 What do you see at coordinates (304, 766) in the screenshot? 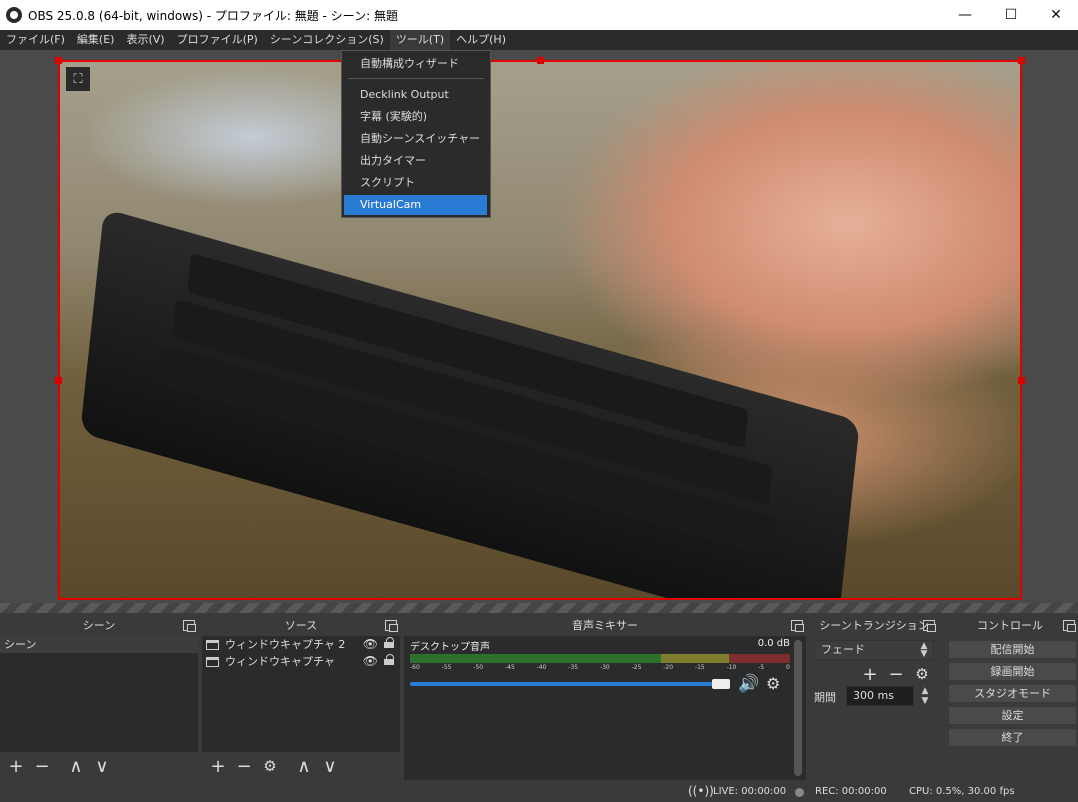
I see `source-up-button: ∧` at bounding box center [304, 766].